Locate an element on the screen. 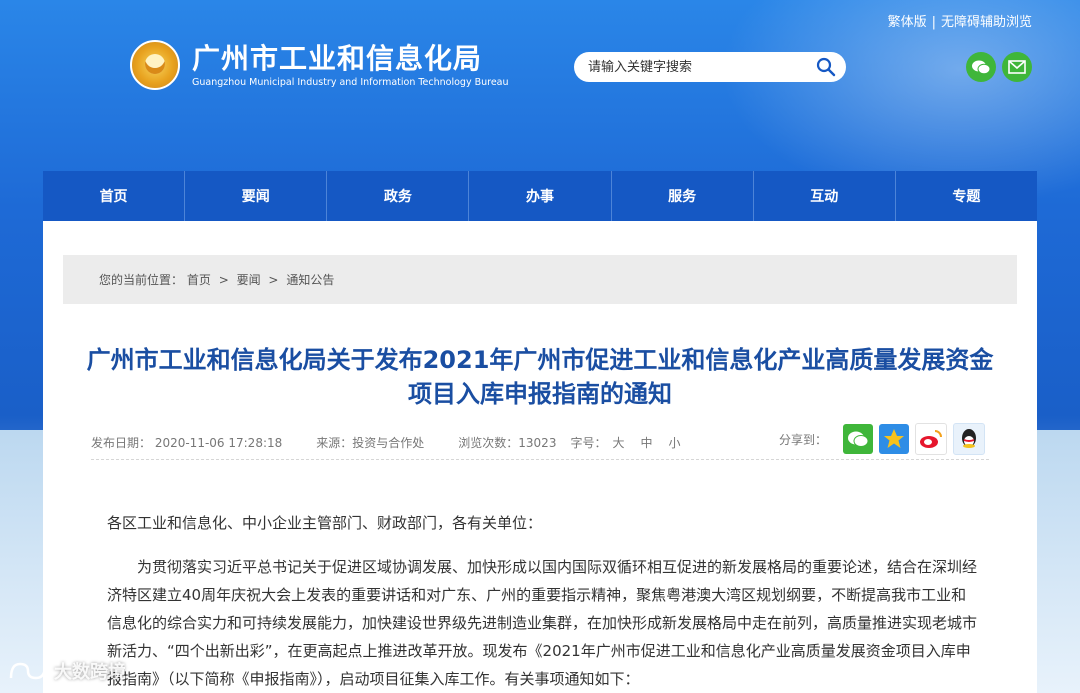  nav-item-services: 服务 is located at coordinates (683, 196).